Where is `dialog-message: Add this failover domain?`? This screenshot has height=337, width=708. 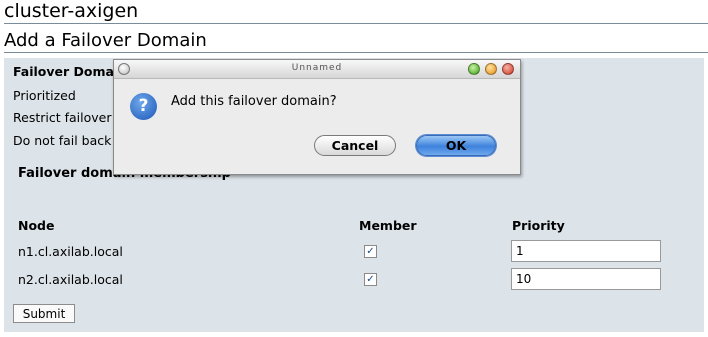
dialog-message: Add this failover domain? is located at coordinates (254, 101).